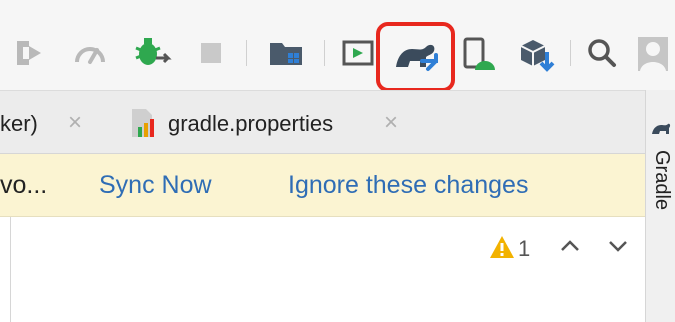 This screenshot has width=675, height=322. Describe the element at coordinates (145, 125) in the screenshot. I see `properties-file-icon` at that location.